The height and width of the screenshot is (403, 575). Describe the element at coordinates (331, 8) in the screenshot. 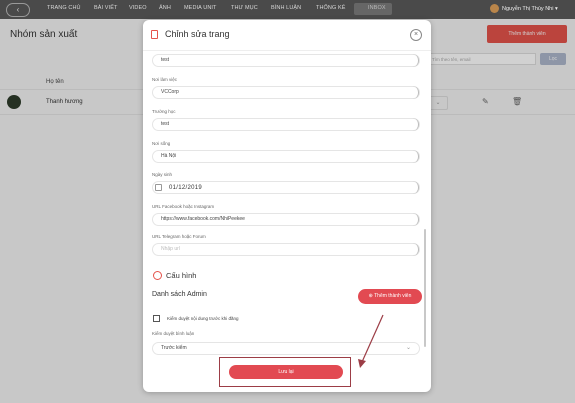

I see `nav-stats: THỐNG KÊ` at that location.